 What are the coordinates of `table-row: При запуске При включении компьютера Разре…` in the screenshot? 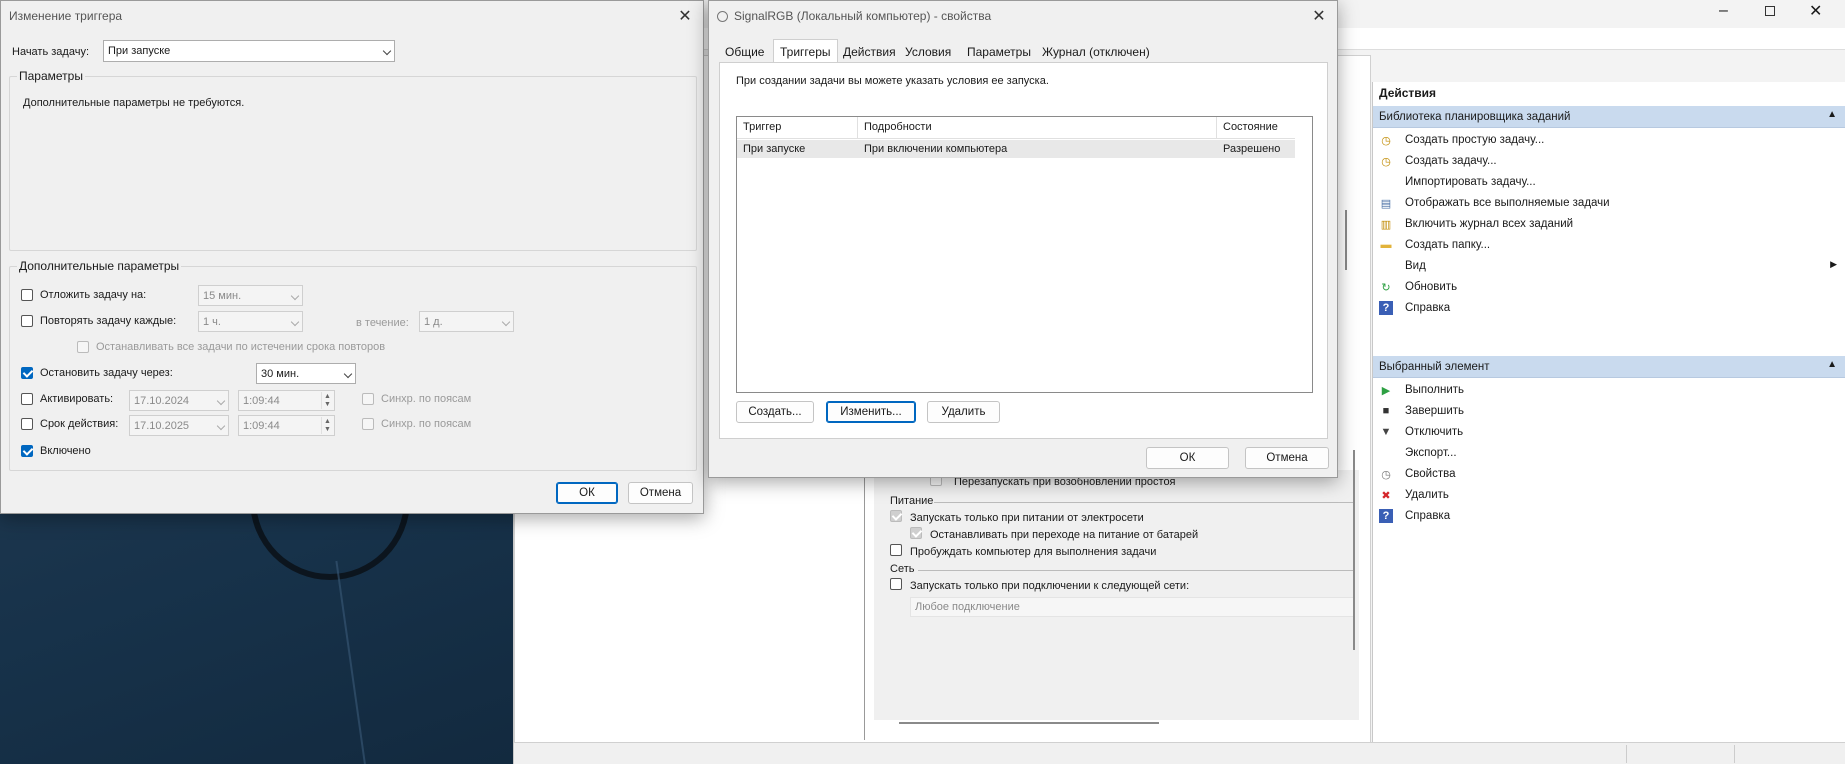 It's located at (1016, 149).